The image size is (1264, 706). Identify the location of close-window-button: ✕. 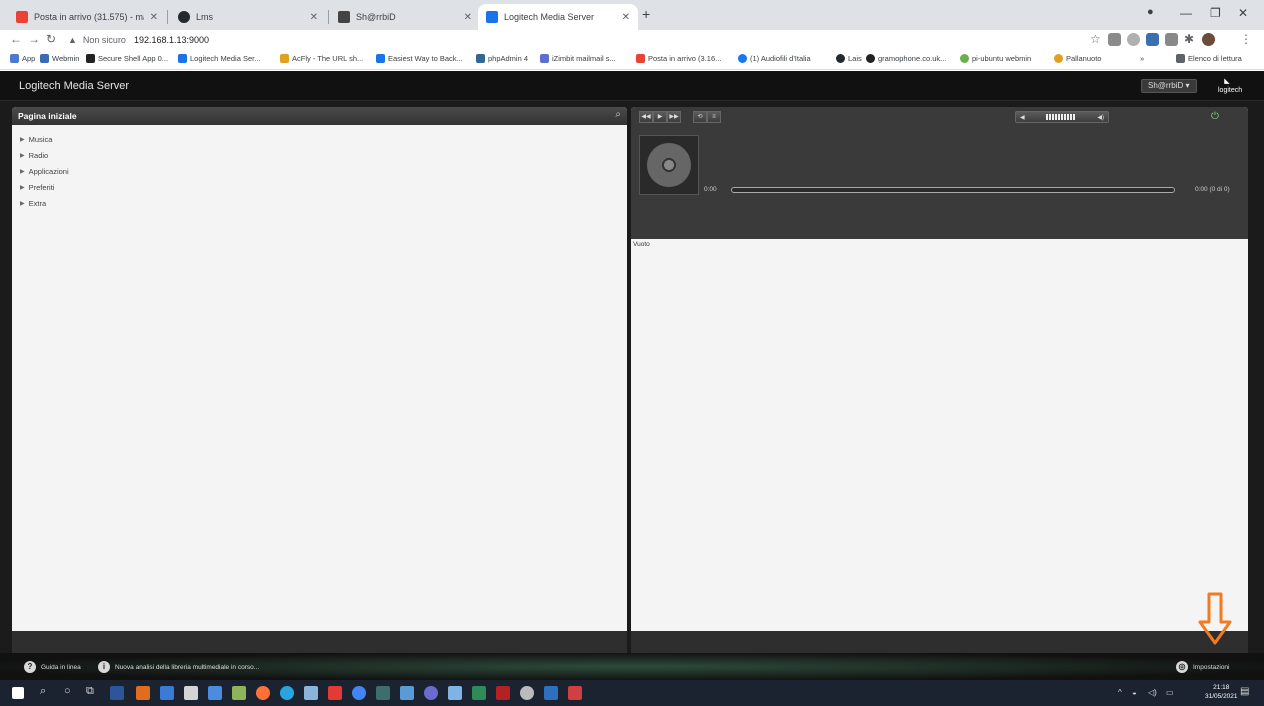
(1243, 13).